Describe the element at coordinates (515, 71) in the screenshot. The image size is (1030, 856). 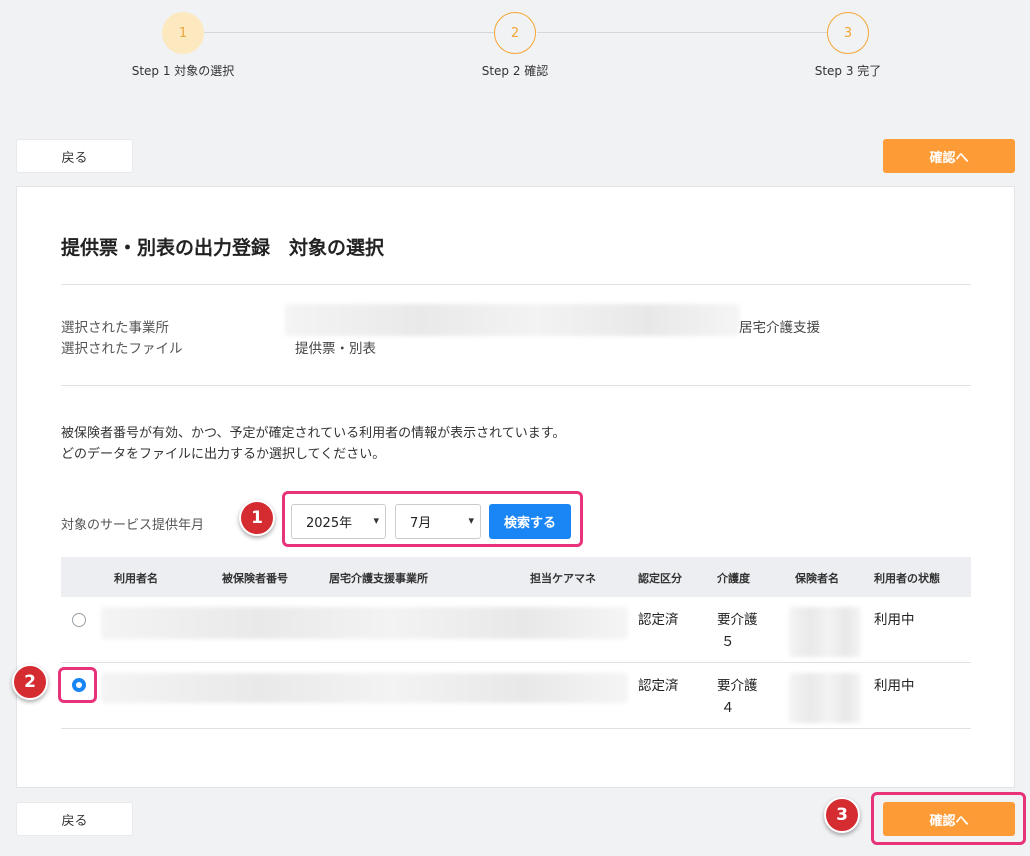
I see `step-2-label: Step 2 確認` at that location.